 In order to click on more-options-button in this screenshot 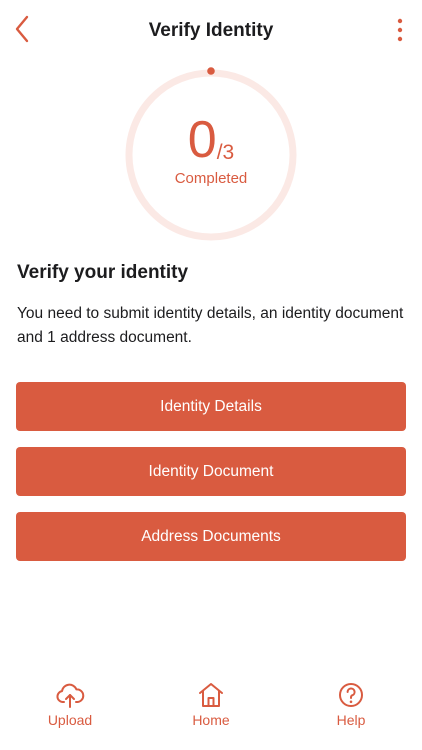, I will do `click(400, 30)`.